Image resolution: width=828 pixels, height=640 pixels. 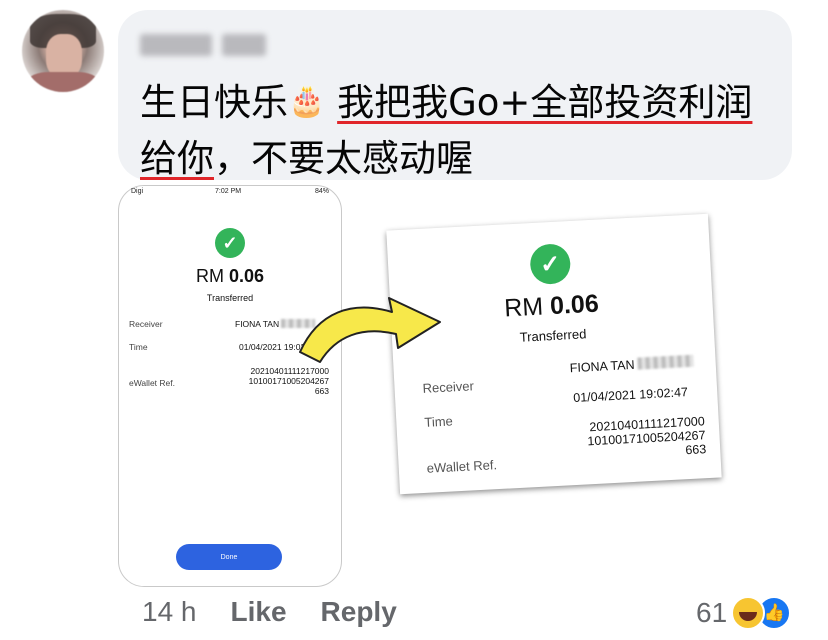 What do you see at coordinates (359, 612) in the screenshot?
I see `reply-button: Reply` at bounding box center [359, 612].